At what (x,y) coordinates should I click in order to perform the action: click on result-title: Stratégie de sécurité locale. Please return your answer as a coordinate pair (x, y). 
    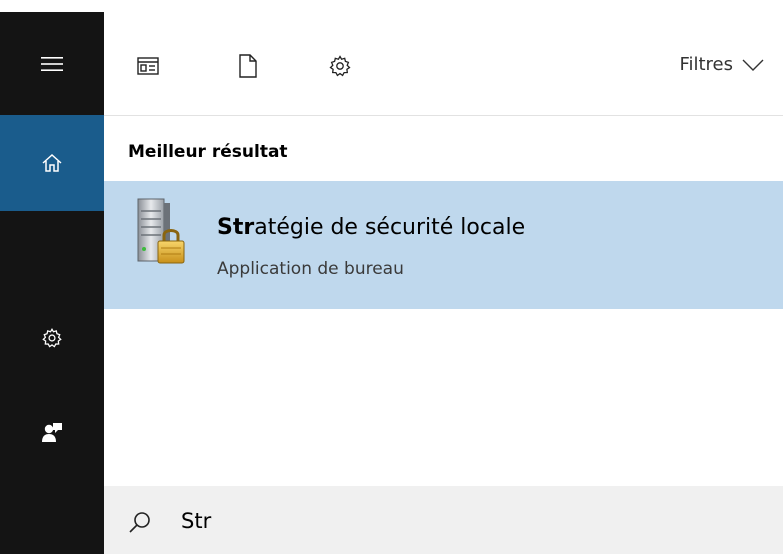
    Looking at the image, I should click on (371, 227).